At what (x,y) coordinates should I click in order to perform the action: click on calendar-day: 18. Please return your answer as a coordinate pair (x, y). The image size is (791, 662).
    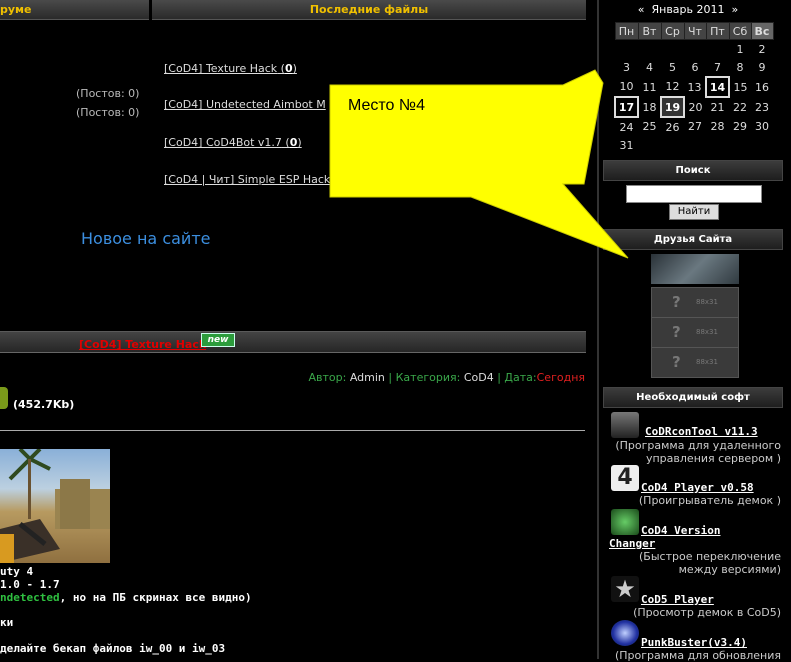
    Looking at the image, I should click on (649, 107).